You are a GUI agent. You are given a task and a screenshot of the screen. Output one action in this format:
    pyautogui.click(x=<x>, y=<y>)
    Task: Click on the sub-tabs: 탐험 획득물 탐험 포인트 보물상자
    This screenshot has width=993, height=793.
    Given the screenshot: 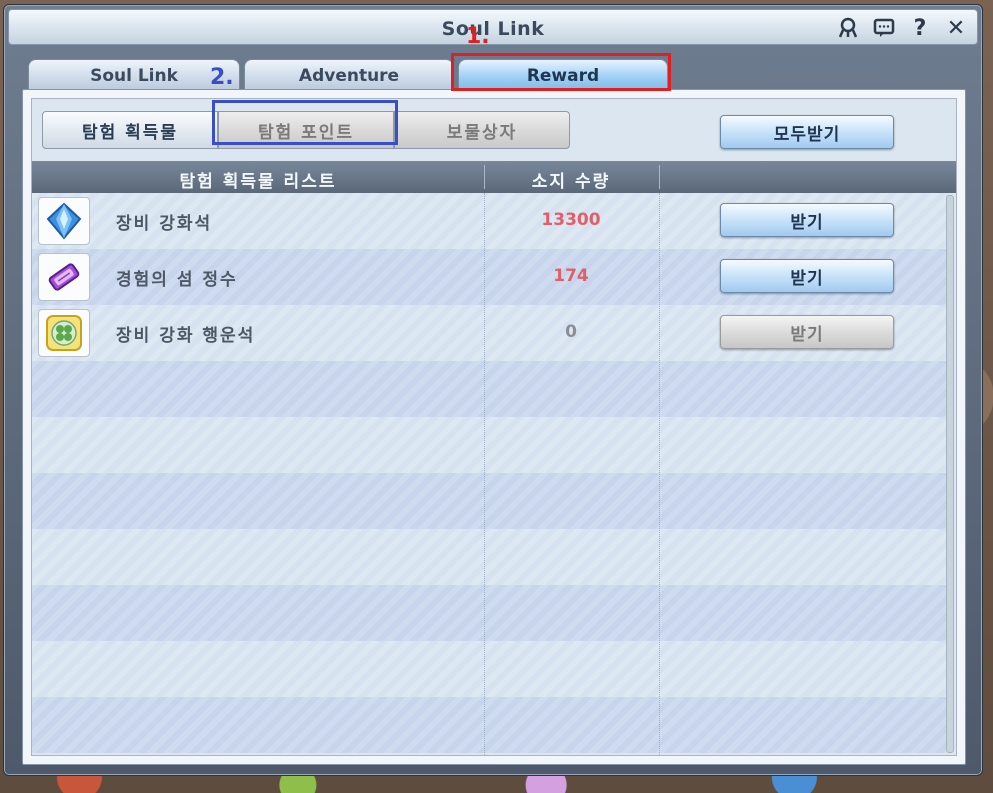 What is the action you would take?
    pyautogui.click(x=306, y=130)
    